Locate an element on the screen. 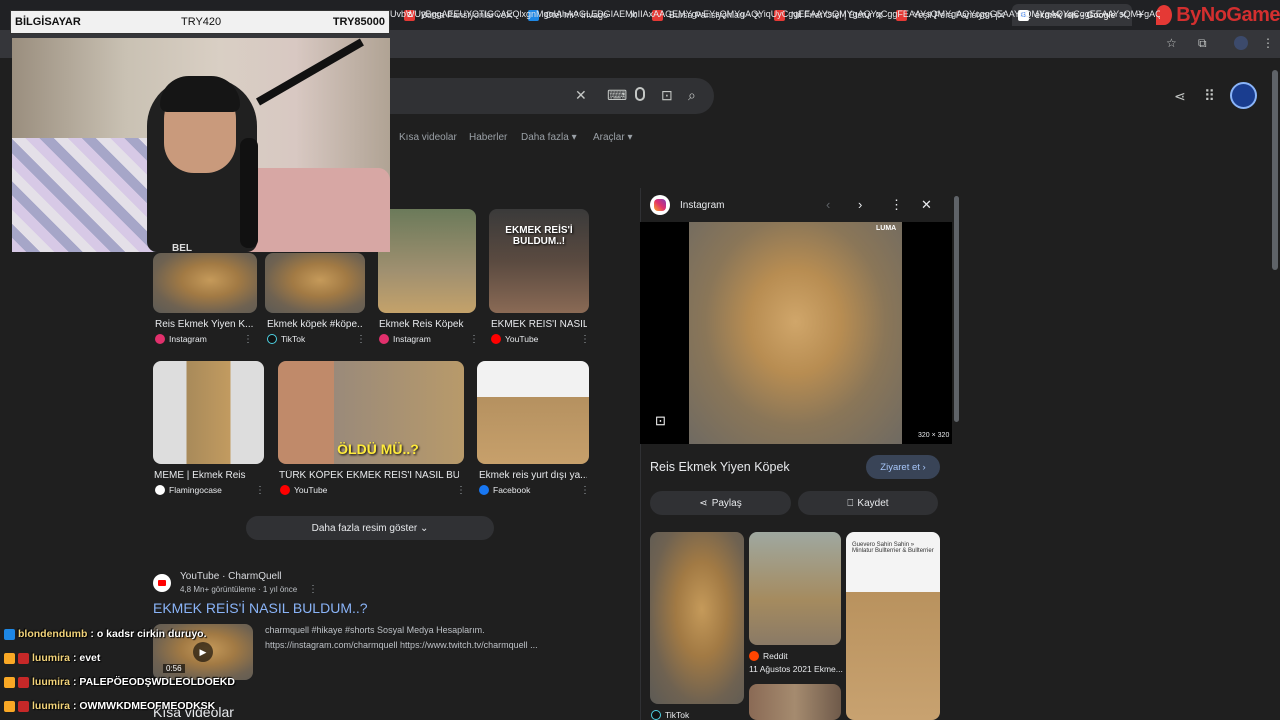 Image resolution: width=1280 pixels, height=720 pixels. share-button: ⋖ Paylaş is located at coordinates (720, 503).